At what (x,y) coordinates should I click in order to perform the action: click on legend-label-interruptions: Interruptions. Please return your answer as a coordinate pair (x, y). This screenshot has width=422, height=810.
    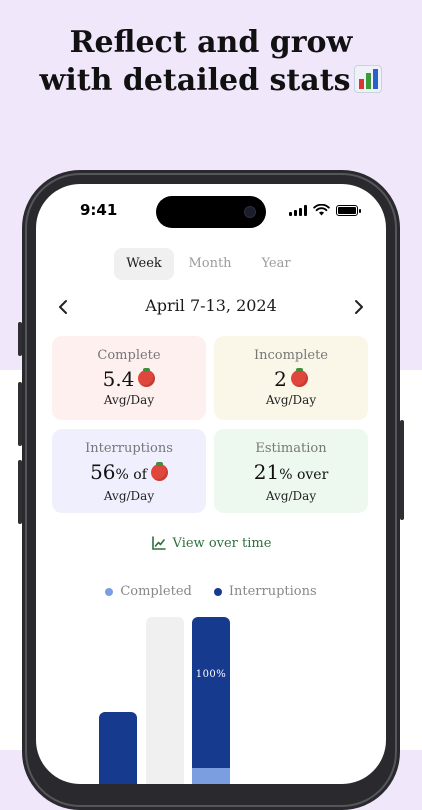
    Looking at the image, I should click on (272, 591).